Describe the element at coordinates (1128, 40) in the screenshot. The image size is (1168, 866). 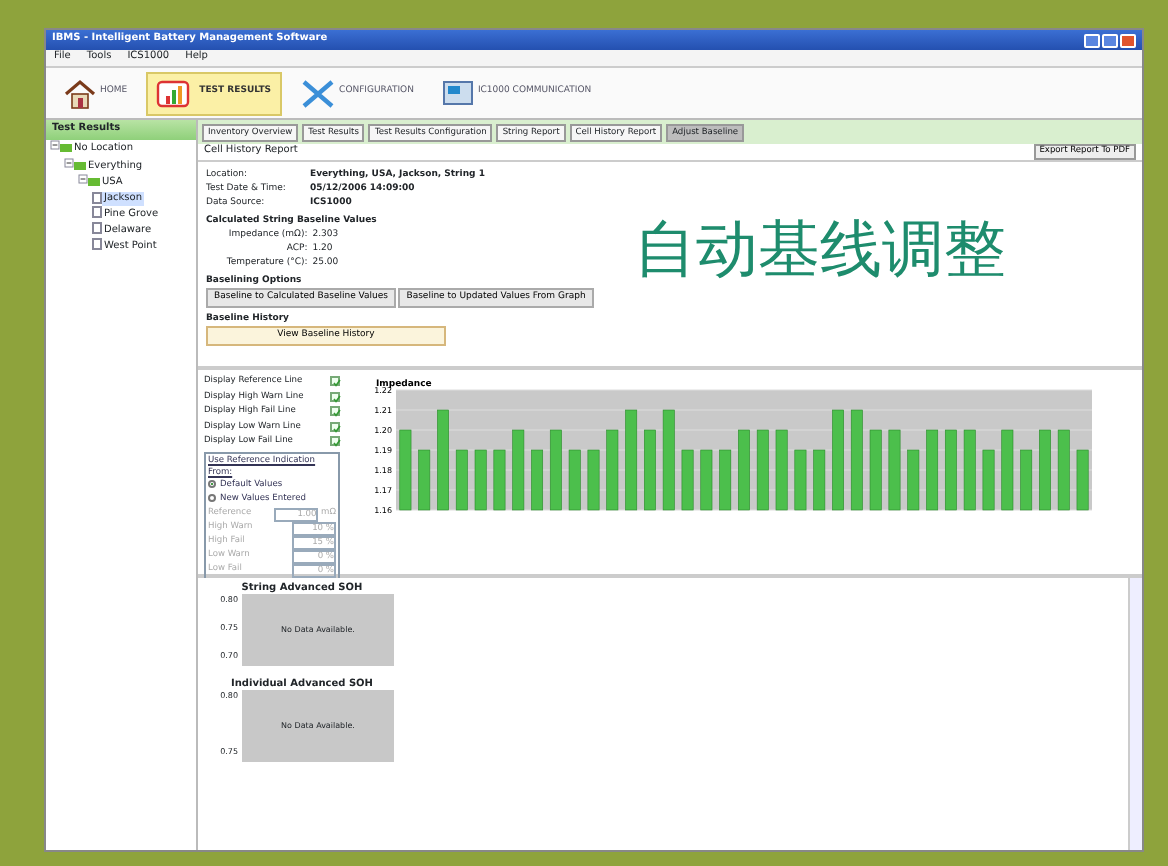
I see `close-button` at that location.